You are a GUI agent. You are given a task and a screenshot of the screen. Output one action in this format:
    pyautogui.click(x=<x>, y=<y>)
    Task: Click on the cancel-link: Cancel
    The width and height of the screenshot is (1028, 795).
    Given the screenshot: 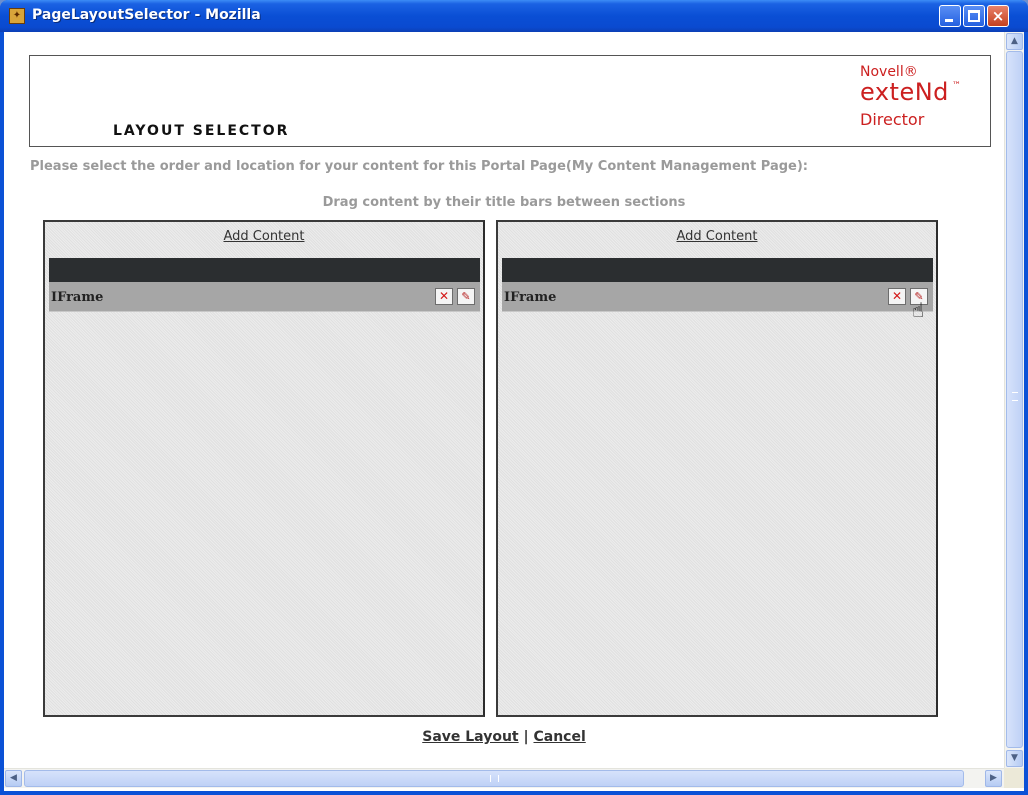 What is the action you would take?
    pyautogui.click(x=559, y=737)
    